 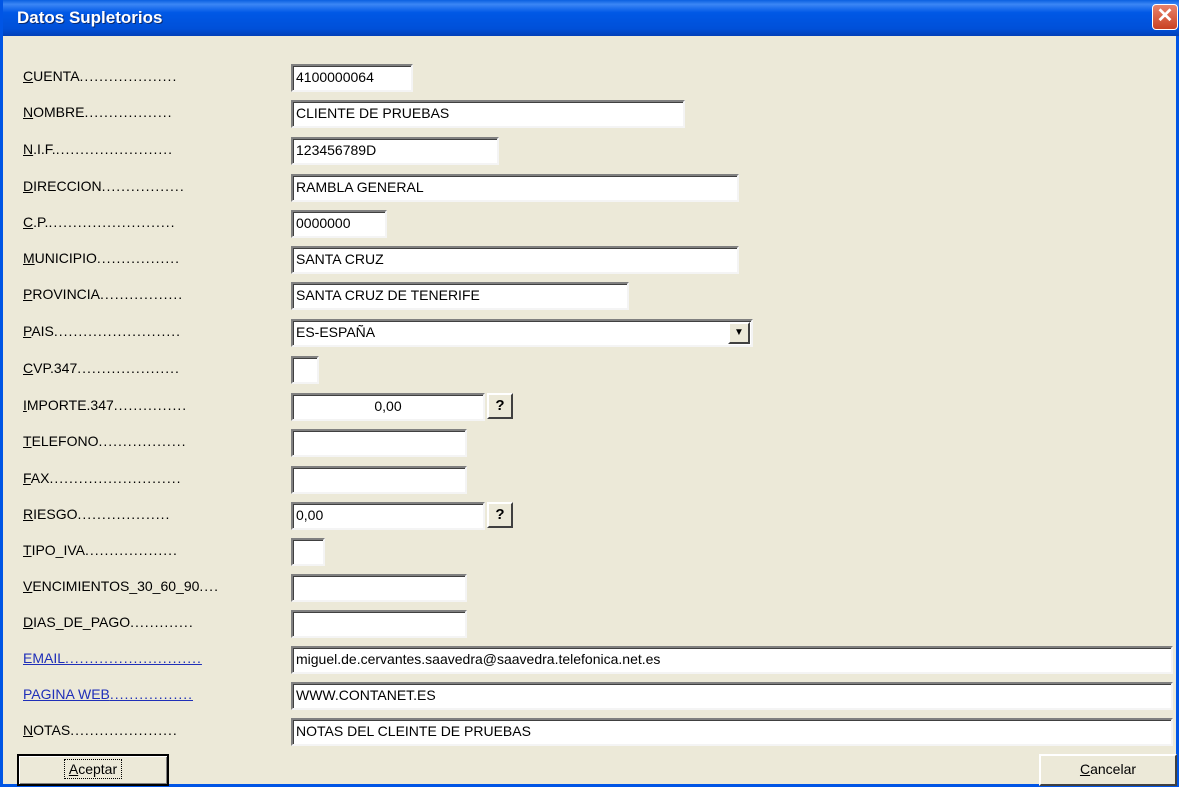 I want to click on riesgo-help-button: ?, so click(x=500, y=515).